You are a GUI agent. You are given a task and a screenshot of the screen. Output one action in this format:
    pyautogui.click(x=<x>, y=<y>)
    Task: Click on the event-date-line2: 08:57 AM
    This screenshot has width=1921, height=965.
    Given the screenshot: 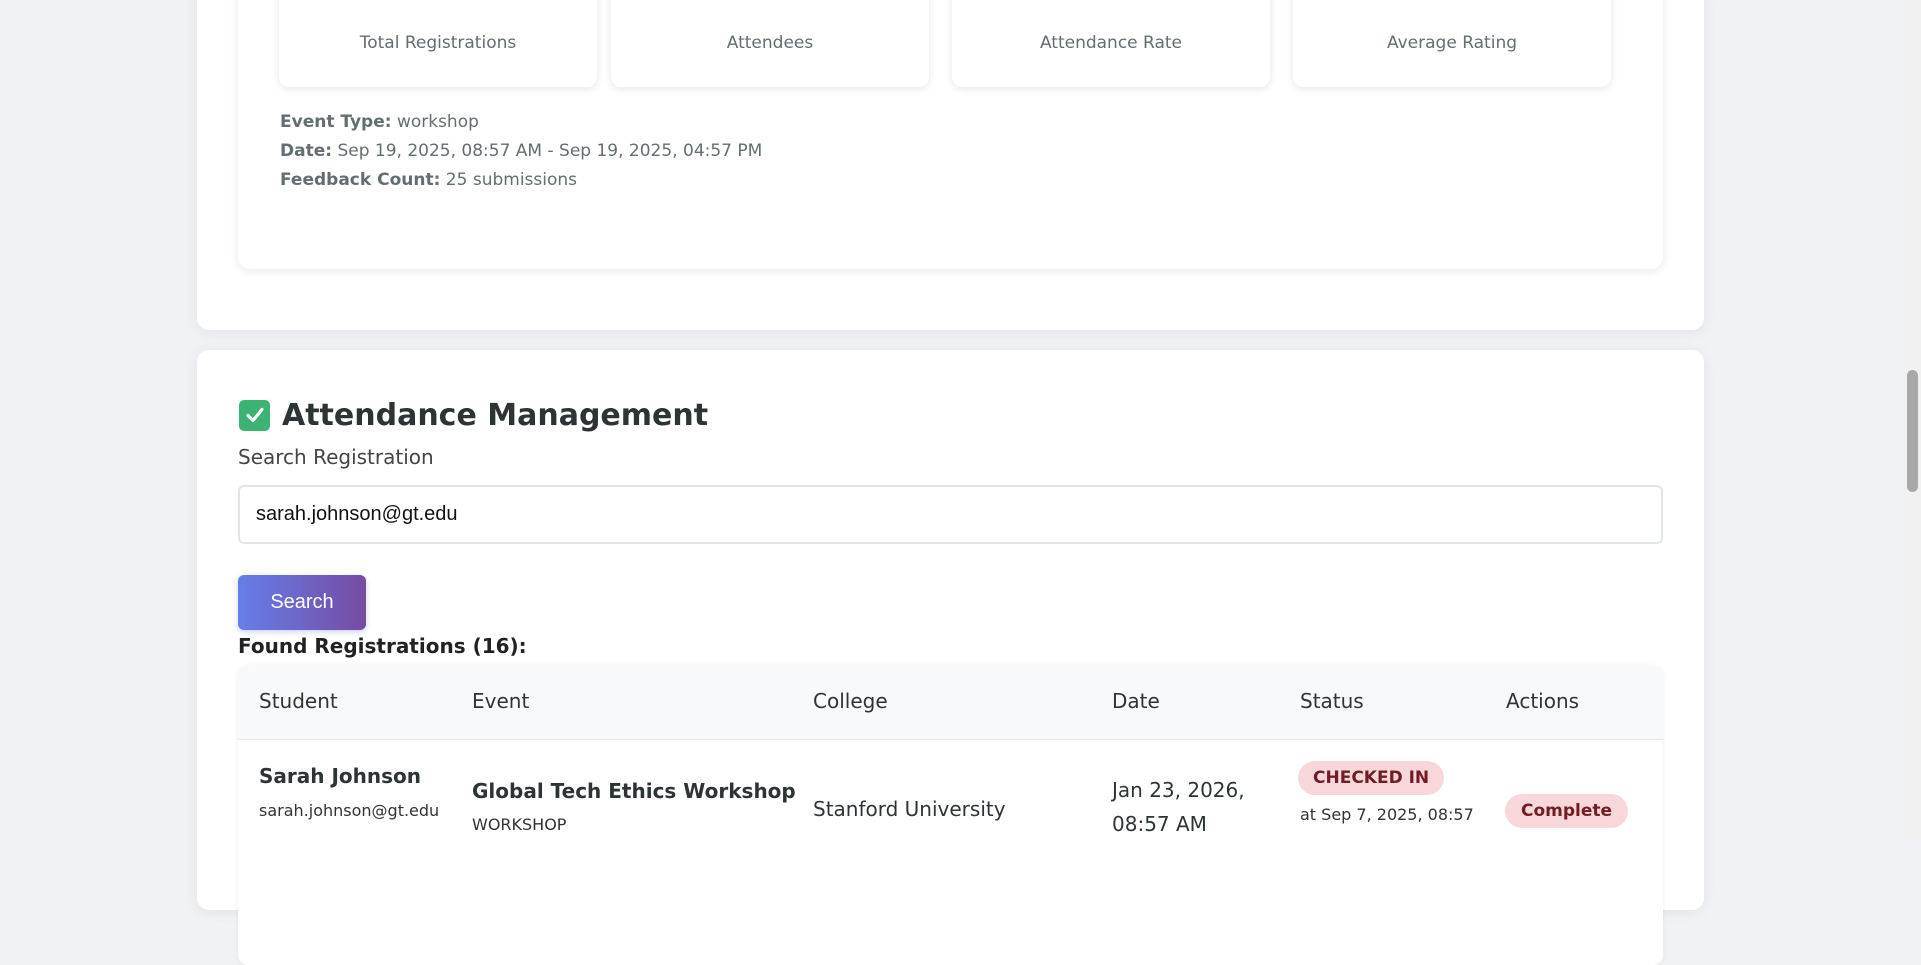 What is the action you would take?
    pyautogui.click(x=1159, y=824)
    